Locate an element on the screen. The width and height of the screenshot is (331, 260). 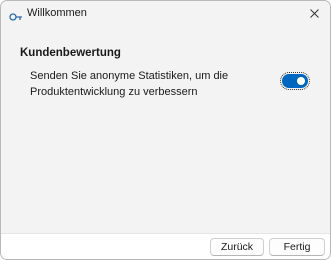
finish-button: Fertig is located at coordinates (297, 247).